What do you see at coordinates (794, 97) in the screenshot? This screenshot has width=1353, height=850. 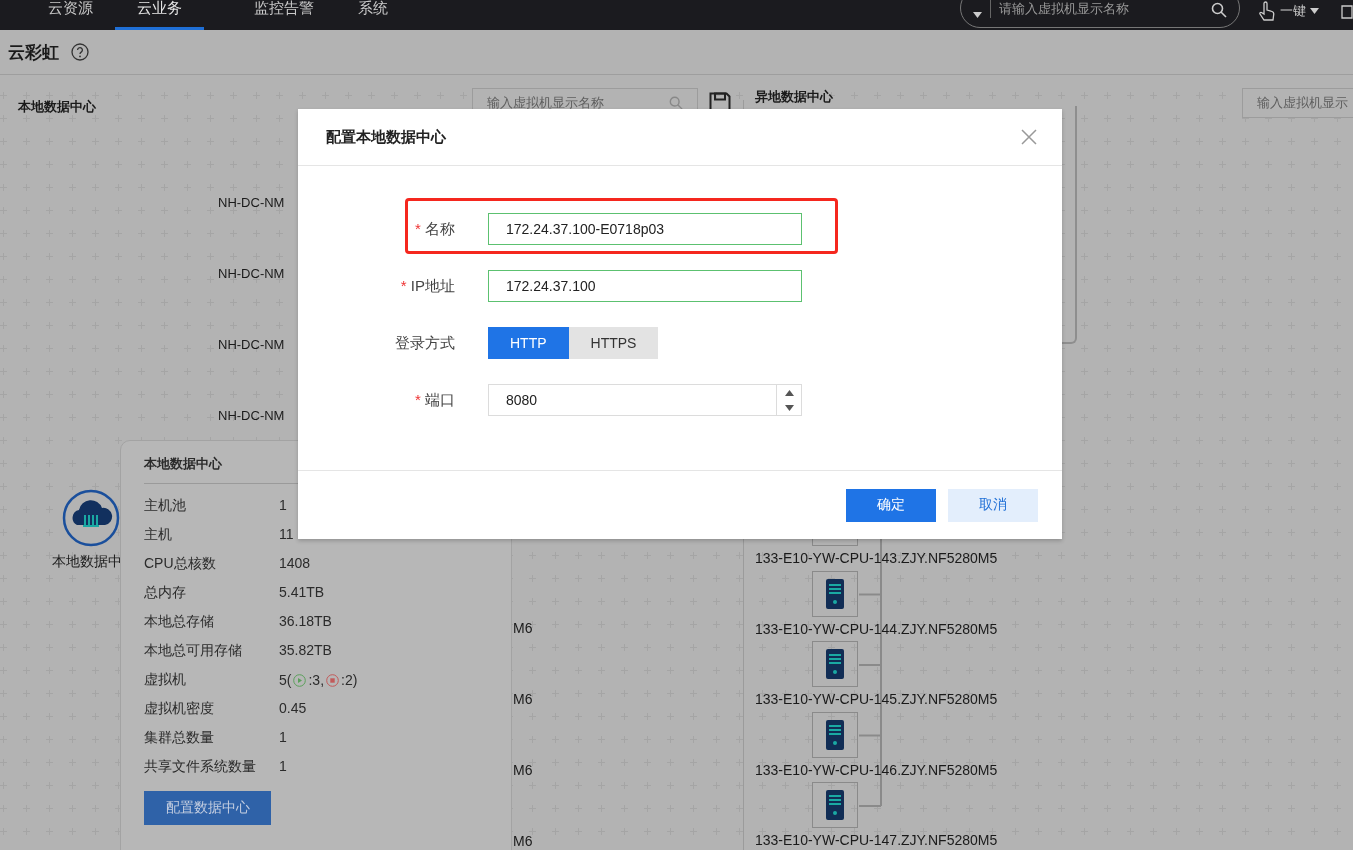 I see `section-header: 异地数据中心` at bounding box center [794, 97].